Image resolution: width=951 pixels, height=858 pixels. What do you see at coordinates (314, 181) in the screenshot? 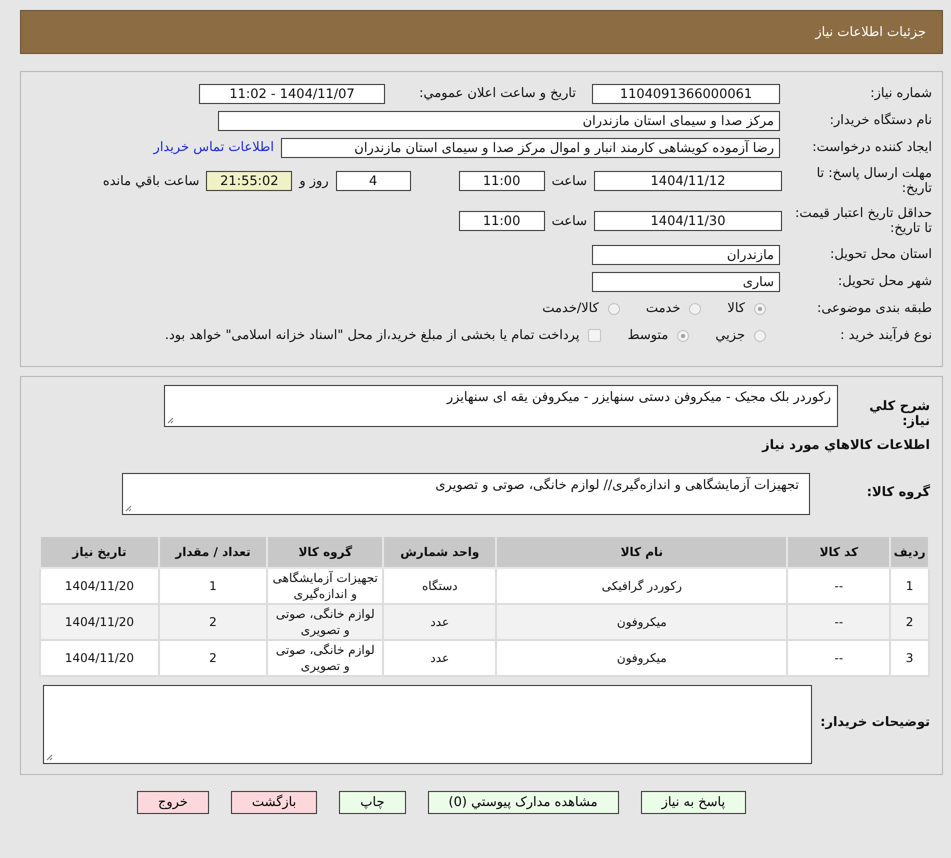
I see `days-label: روز و` at bounding box center [314, 181].